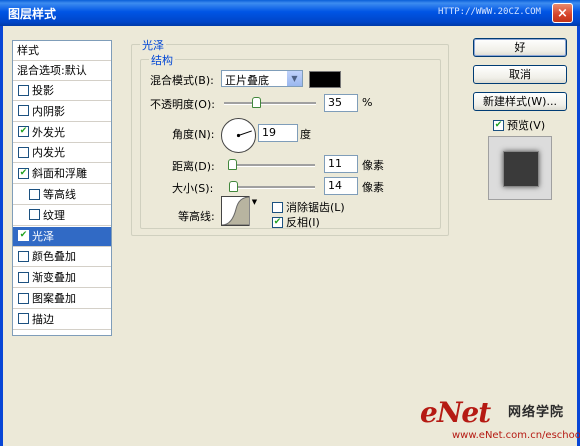 This screenshot has height=446, width=580. What do you see at coordinates (305, 134) in the screenshot?
I see `angle-unit: 度` at bounding box center [305, 134].